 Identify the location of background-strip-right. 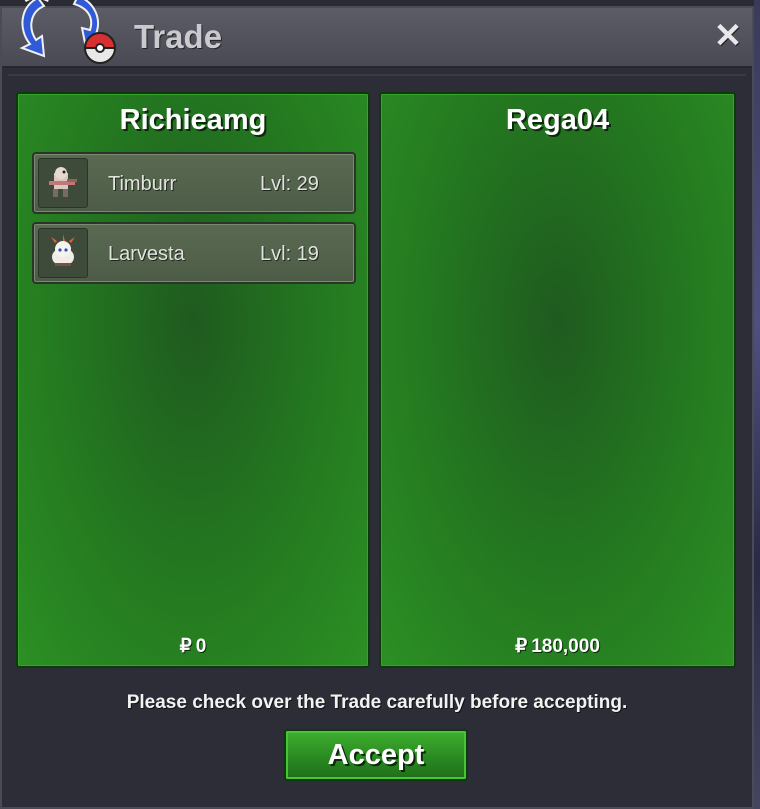
(757, 404).